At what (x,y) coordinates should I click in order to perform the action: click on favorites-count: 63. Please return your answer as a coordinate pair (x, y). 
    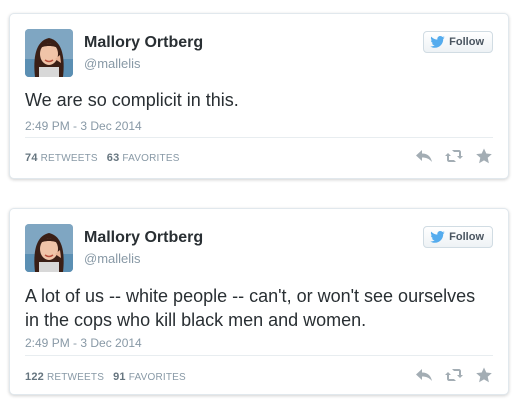
    Looking at the image, I should click on (113, 158).